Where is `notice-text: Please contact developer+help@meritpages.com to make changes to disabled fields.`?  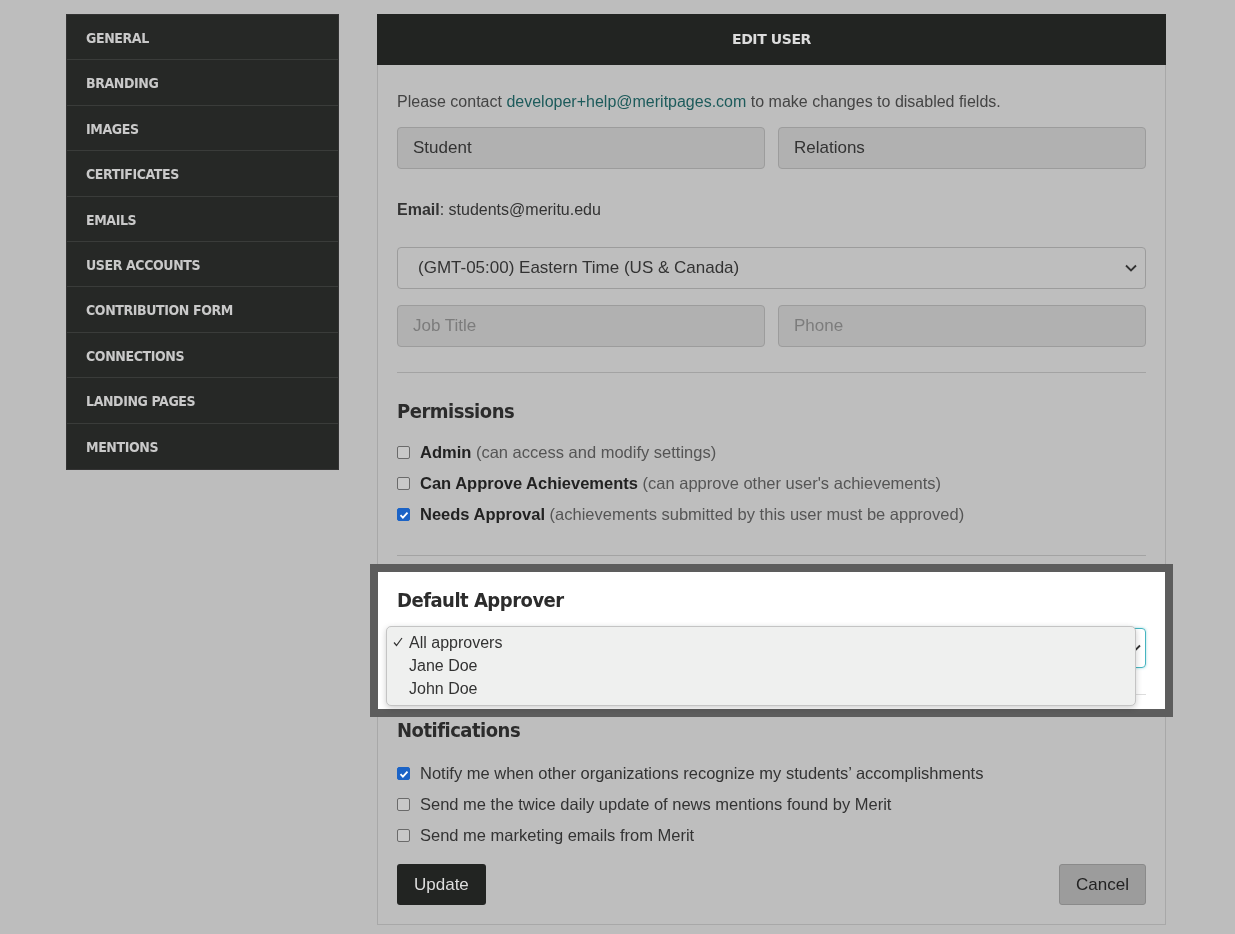 notice-text: Please contact developer+help@meritpages.com to make changes to disabled fields. is located at coordinates (699, 102).